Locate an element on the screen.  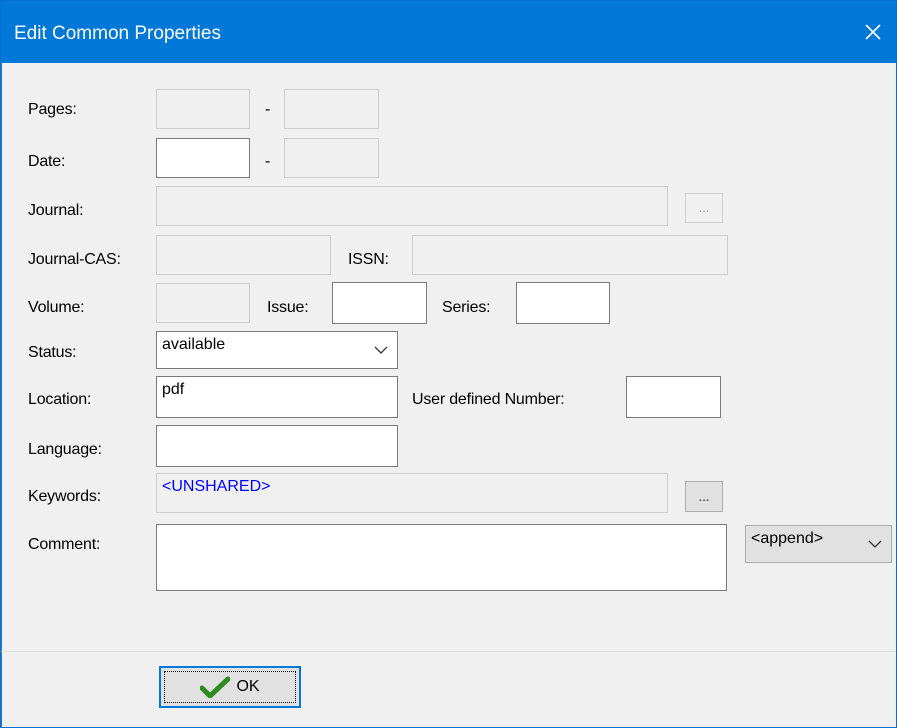
ok-button: OK is located at coordinates (230, 687).